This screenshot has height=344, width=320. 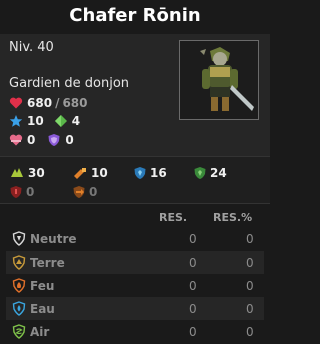 What do you see at coordinates (135, 285) in the screenshot?
I see `element-row-feu: Feu 0 0` at bounding box center [135, 285].